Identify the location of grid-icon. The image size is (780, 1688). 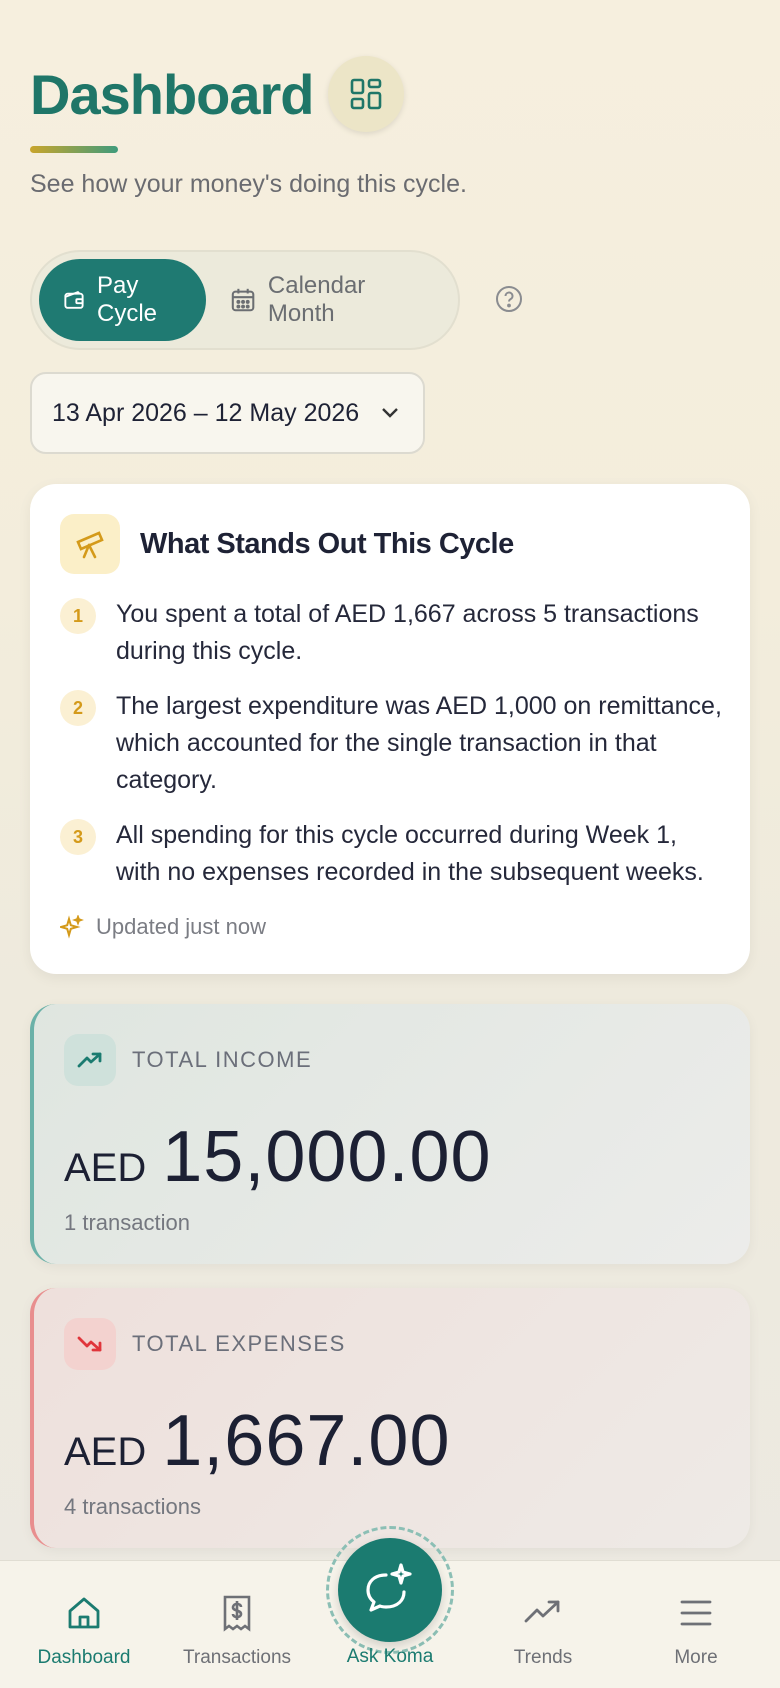
(365, 94).